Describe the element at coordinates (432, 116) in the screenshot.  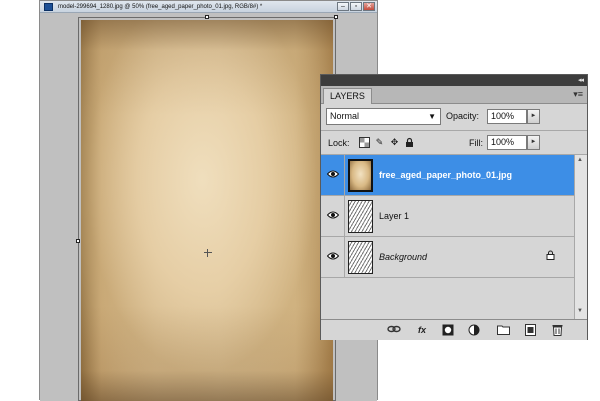
I see `chevron-down-icon: ▼` at that location.